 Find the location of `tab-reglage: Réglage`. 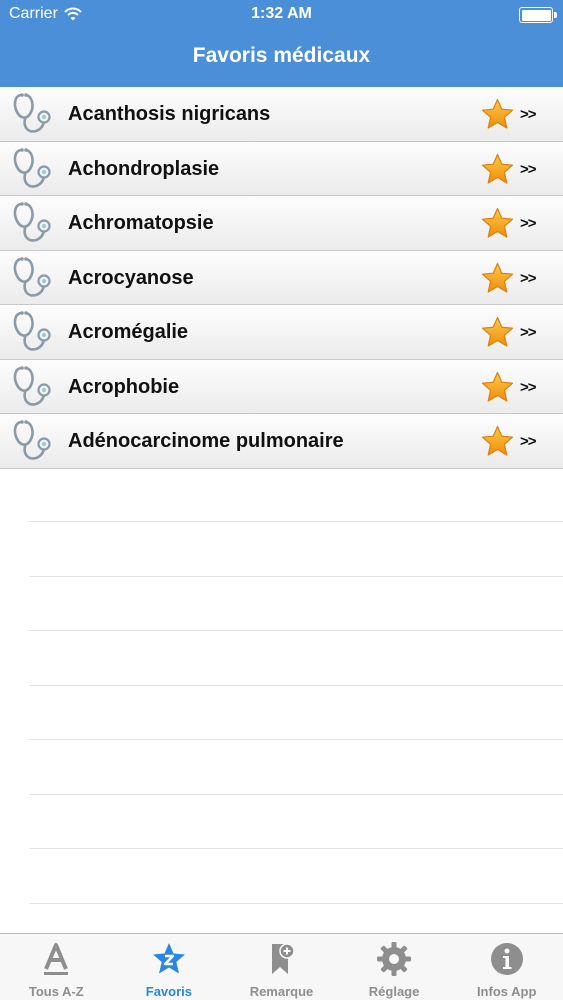

tab-reglage: Réglage is located at coordinates (394, 967).